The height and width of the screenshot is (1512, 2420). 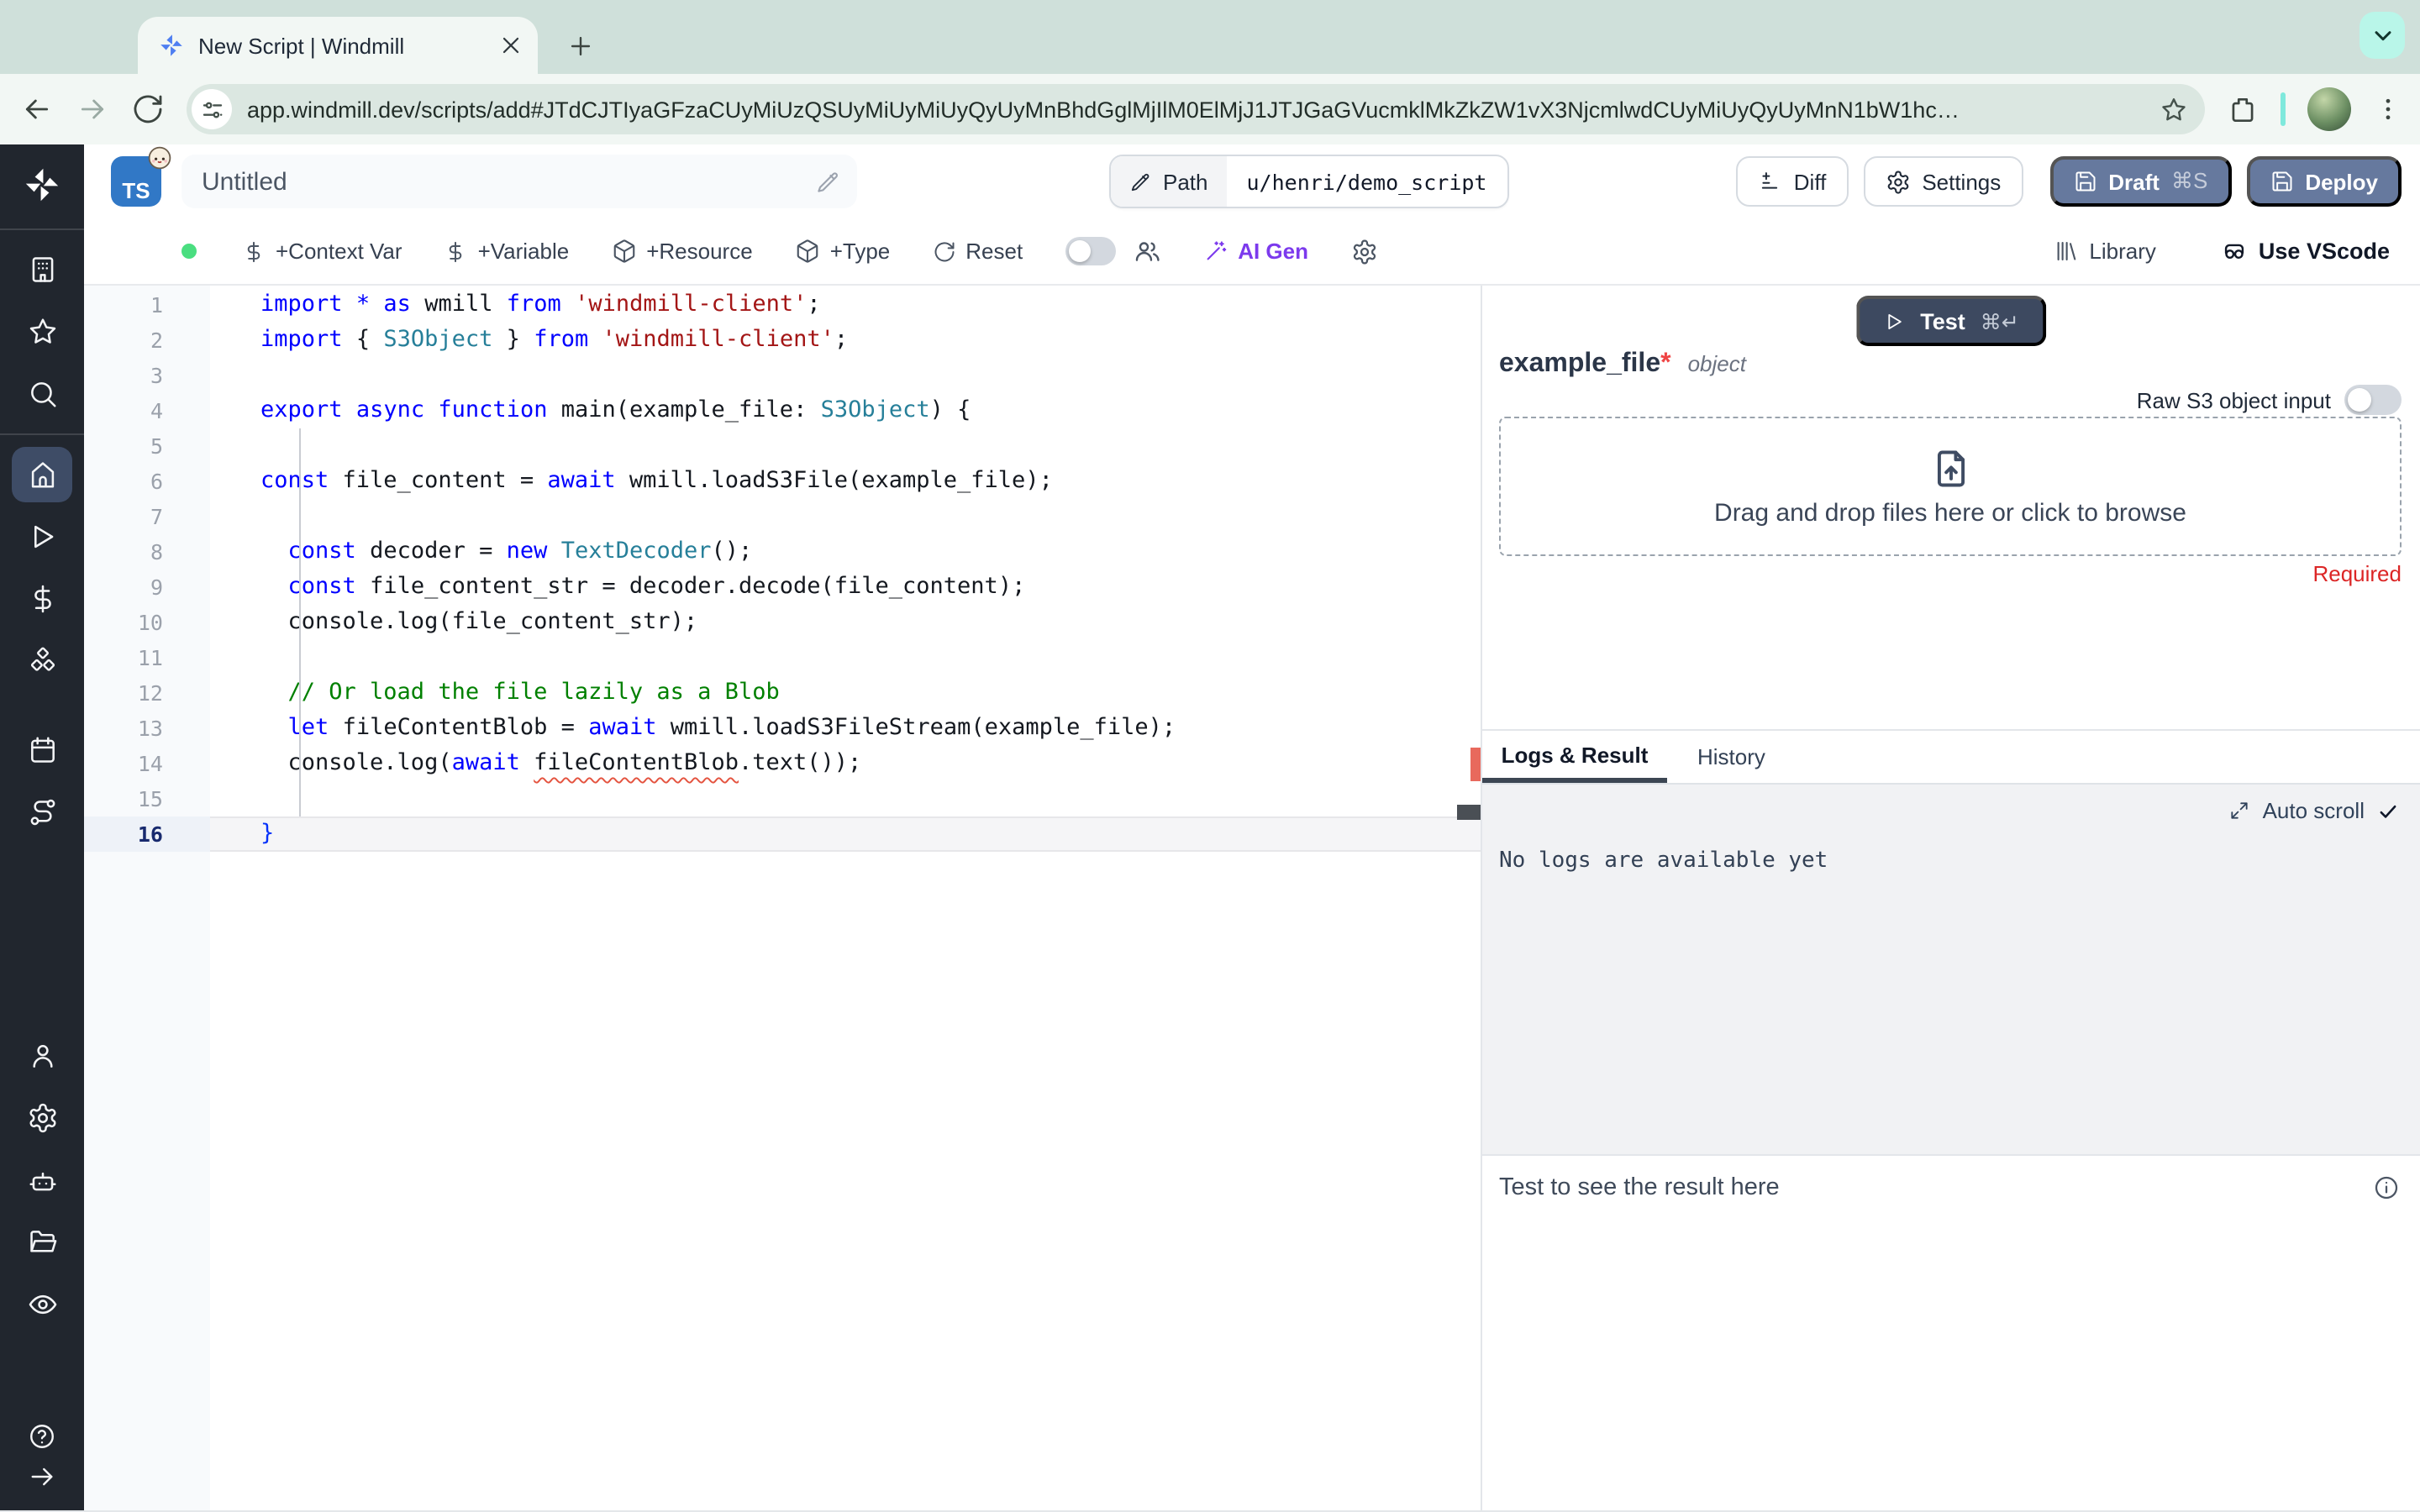 What do you see at coordinates (519, 181) in the screenshot?
I see `script-title-input: Untitled` at bounding box center [519, 181].